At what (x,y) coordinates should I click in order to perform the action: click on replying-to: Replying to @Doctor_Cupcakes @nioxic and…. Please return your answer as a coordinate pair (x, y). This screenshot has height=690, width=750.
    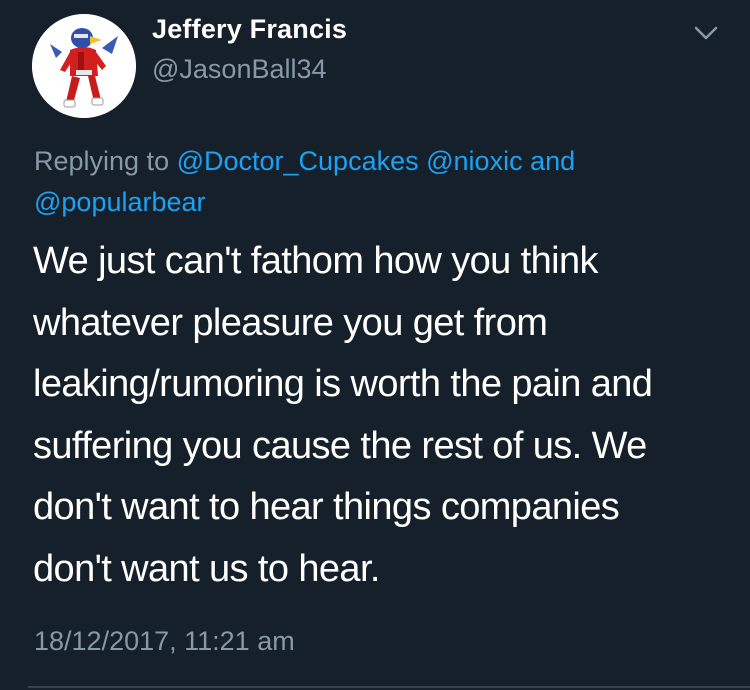
    Looking at the image, I should click on (379, 182).